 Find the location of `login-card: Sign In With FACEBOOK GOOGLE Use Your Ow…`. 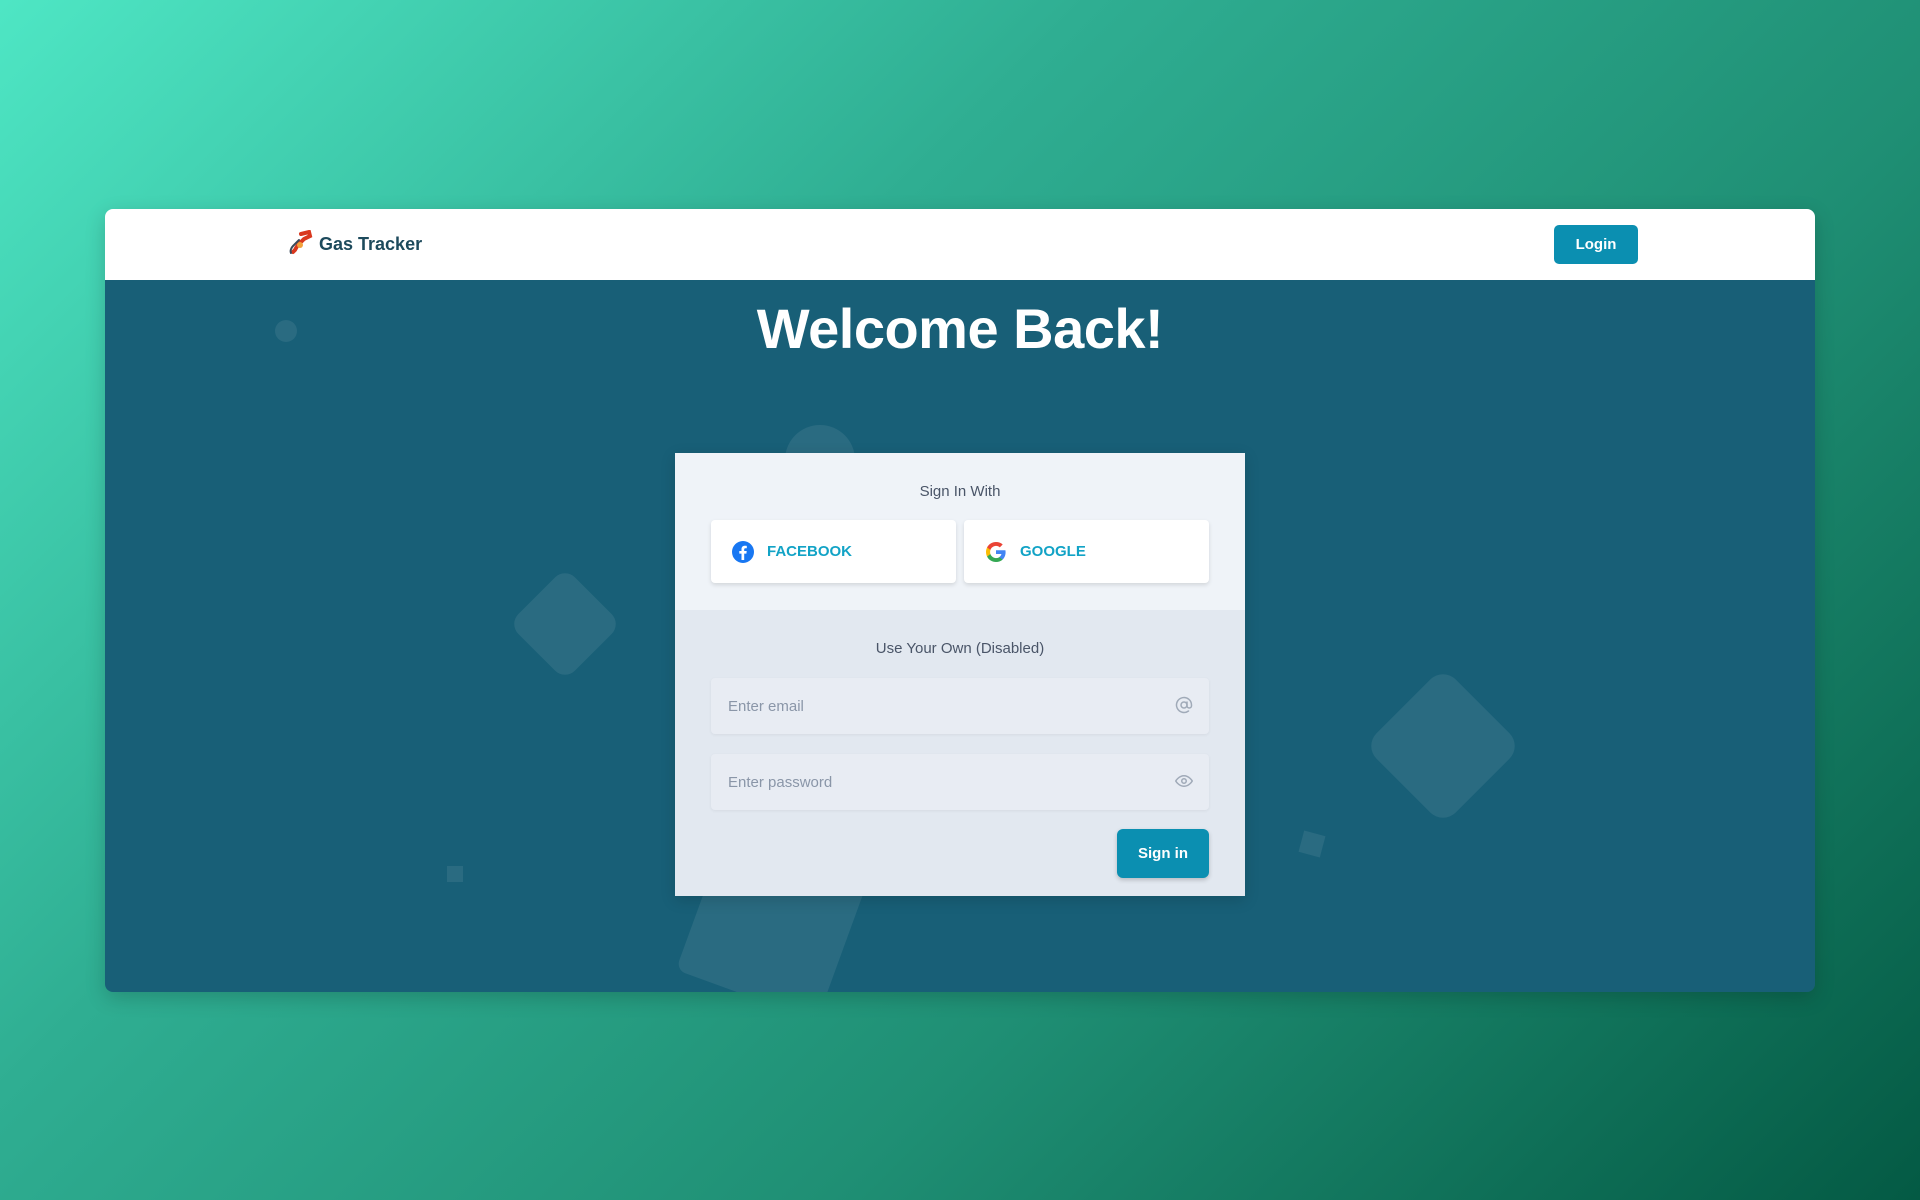

login-card: Sign In With FACEBOOK GOOGLE Use Your Ow… is located at coordinates (960, 674).